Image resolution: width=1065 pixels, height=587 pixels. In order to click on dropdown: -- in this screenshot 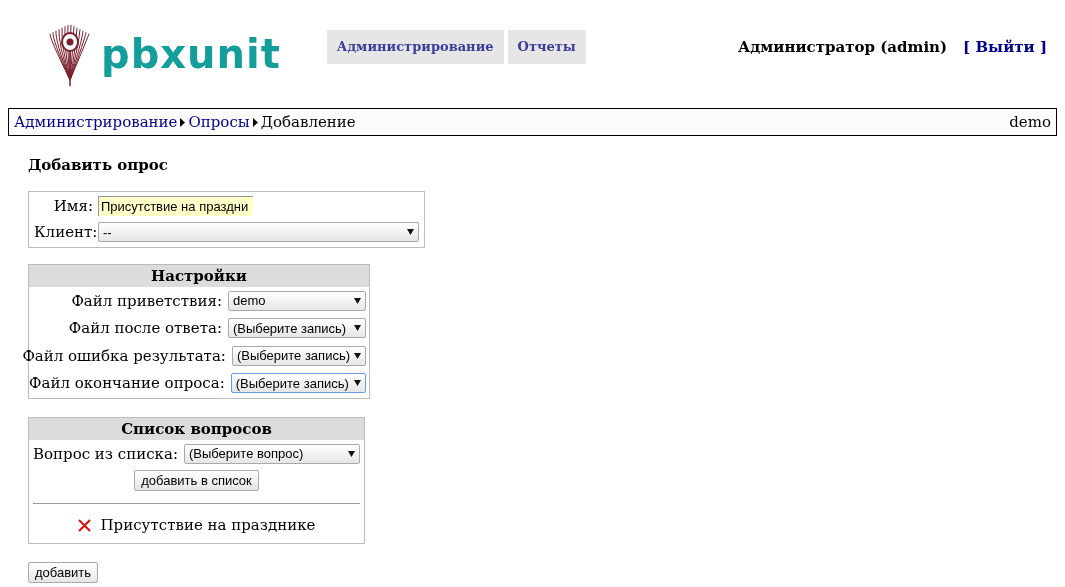, I will do `click(258, 232)`.